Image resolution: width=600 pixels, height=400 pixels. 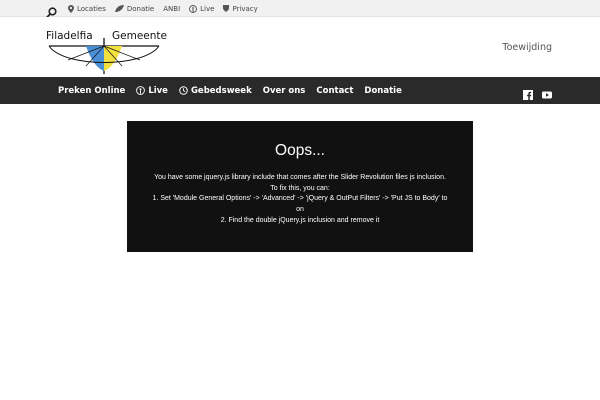 I want to click on top-link-label: ANBI, so click(x=172, y=8).